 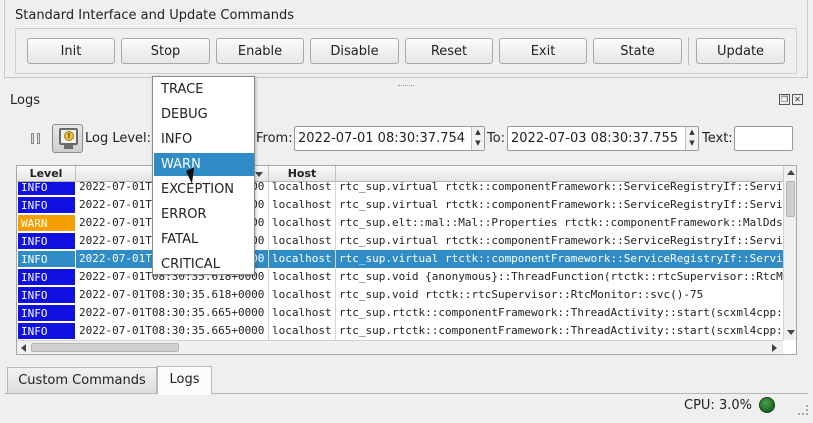 I want to click on log-level-label: Log Level:, so click(x=118, y=138).